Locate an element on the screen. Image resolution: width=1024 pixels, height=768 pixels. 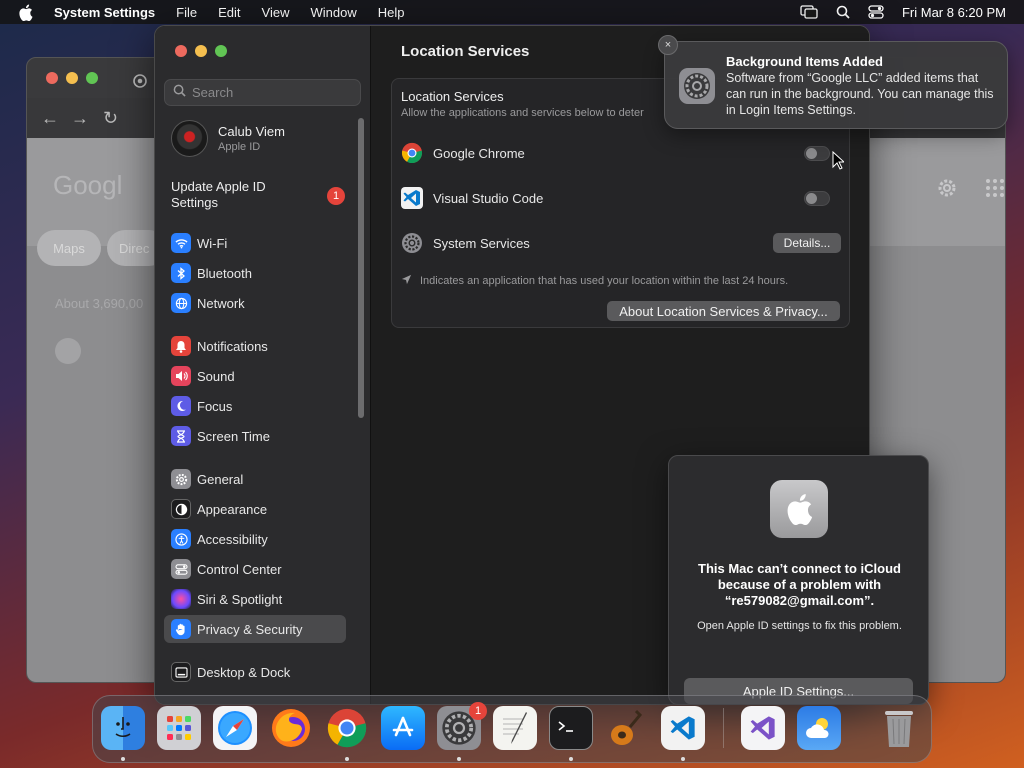
settings-running-dot is located at coordinates (459, 759).